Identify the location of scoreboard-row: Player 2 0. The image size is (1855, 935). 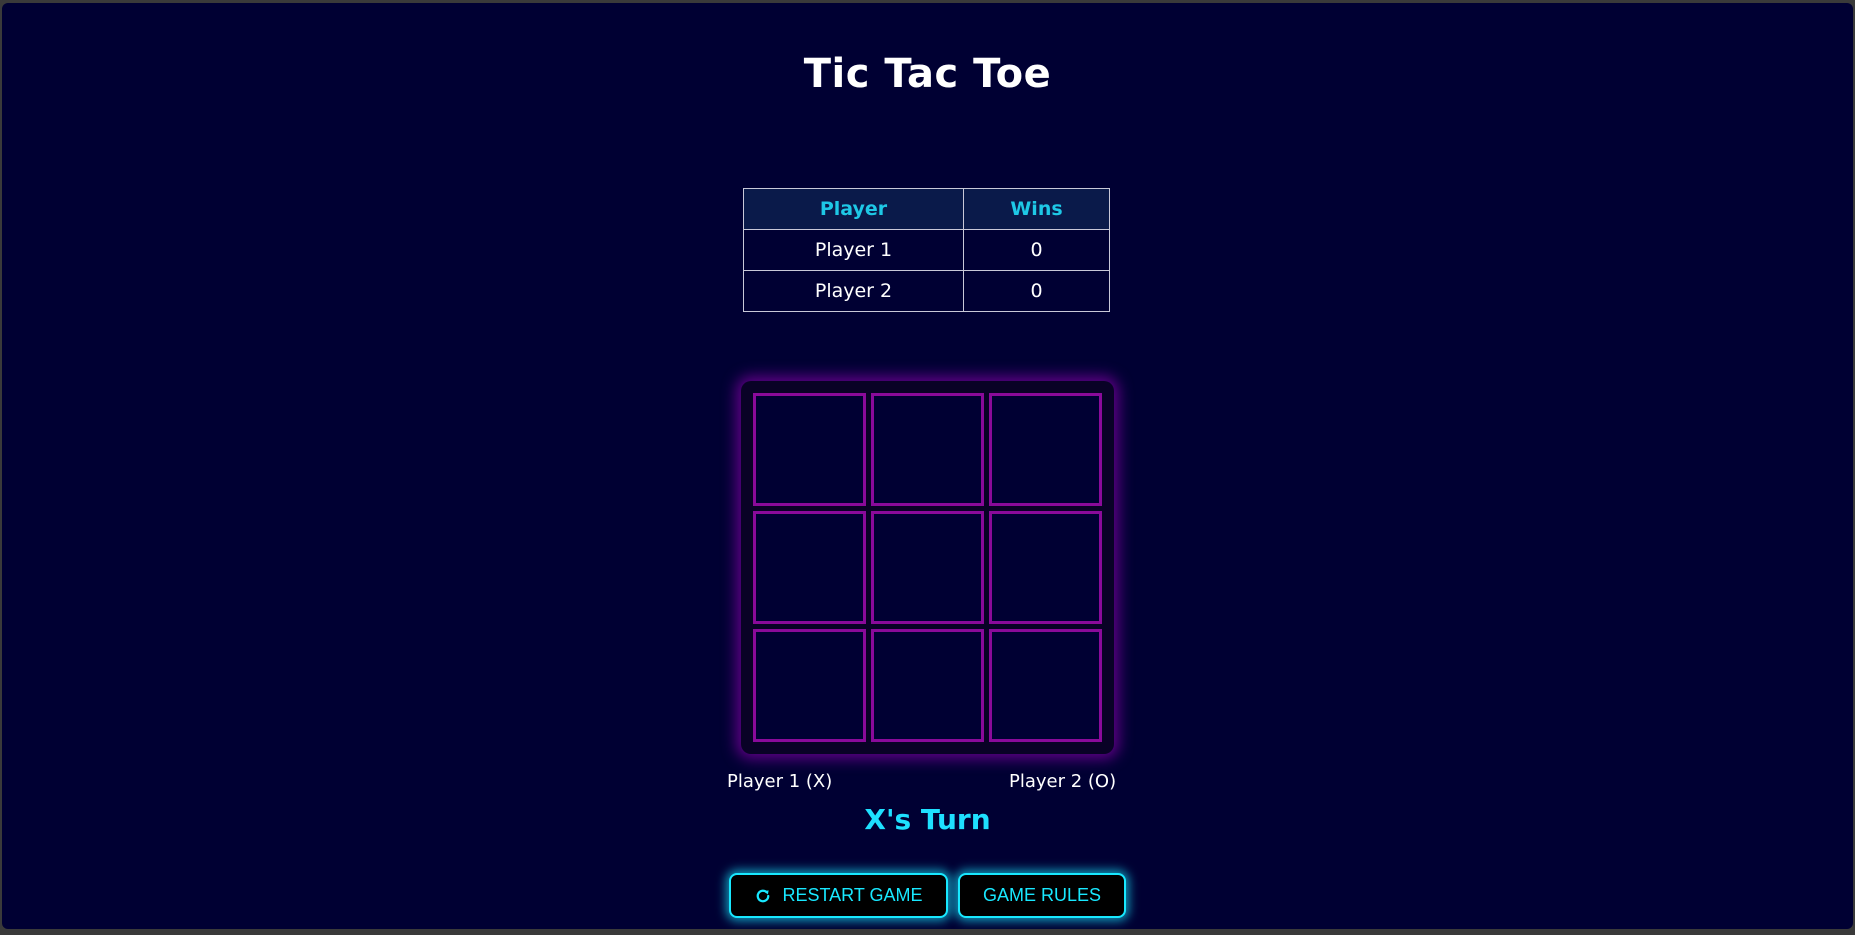
(926, 291).